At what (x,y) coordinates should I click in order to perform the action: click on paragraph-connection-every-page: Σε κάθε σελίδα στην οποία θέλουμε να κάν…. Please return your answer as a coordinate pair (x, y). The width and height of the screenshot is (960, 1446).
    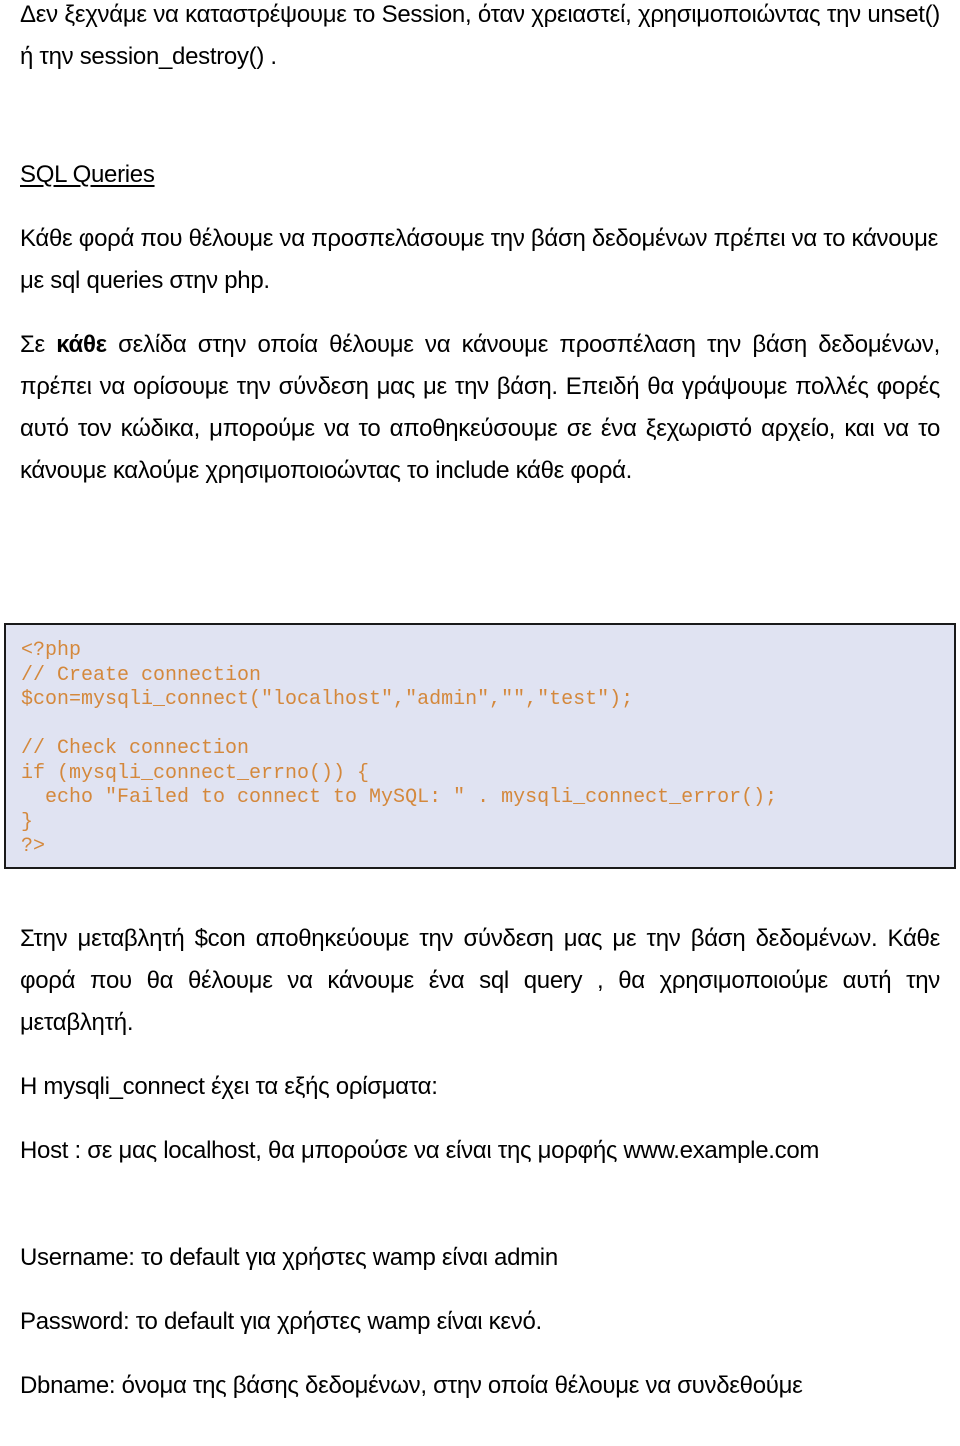
    Looking at the image, I should click on (480, 408).